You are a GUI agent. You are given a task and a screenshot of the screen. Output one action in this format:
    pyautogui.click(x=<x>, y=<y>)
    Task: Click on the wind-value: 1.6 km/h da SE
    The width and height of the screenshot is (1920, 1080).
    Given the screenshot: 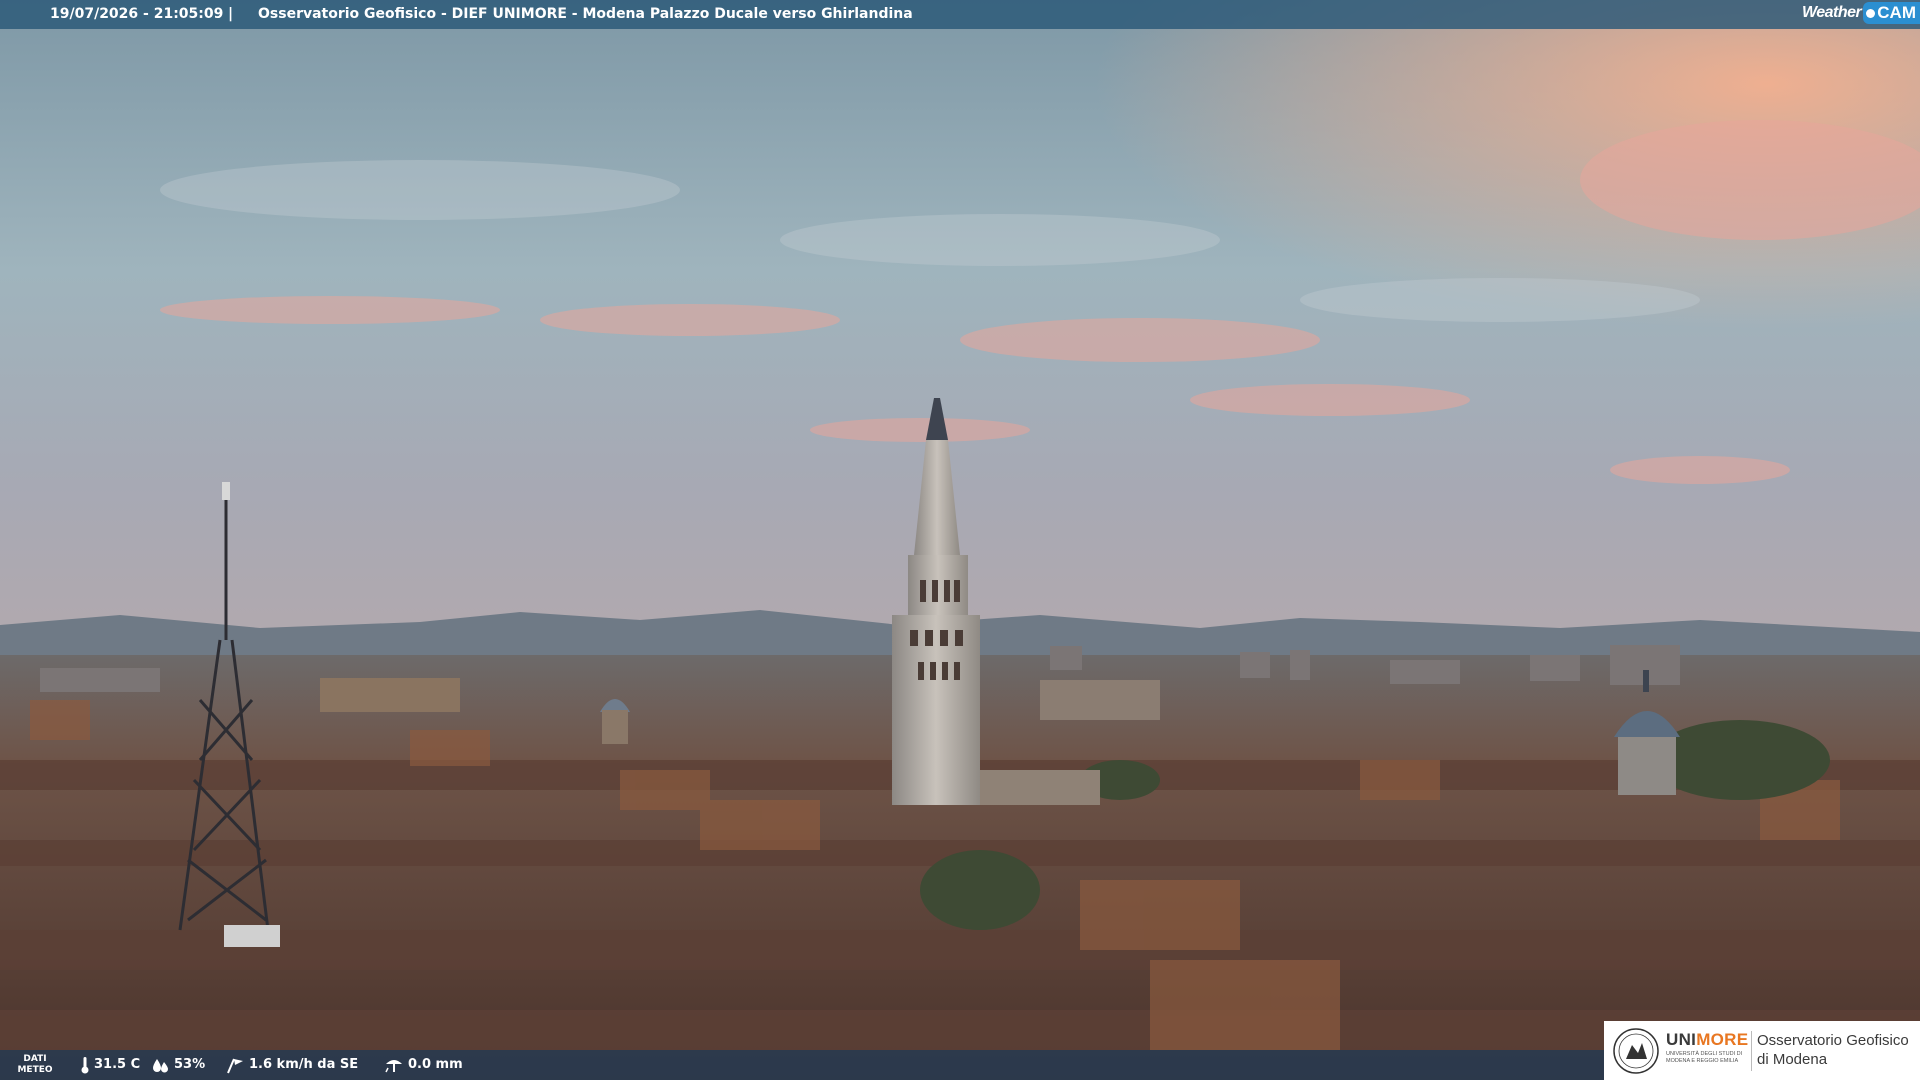 What is the action you would take?
    pyautogui.click(x=304, y=1064)
    